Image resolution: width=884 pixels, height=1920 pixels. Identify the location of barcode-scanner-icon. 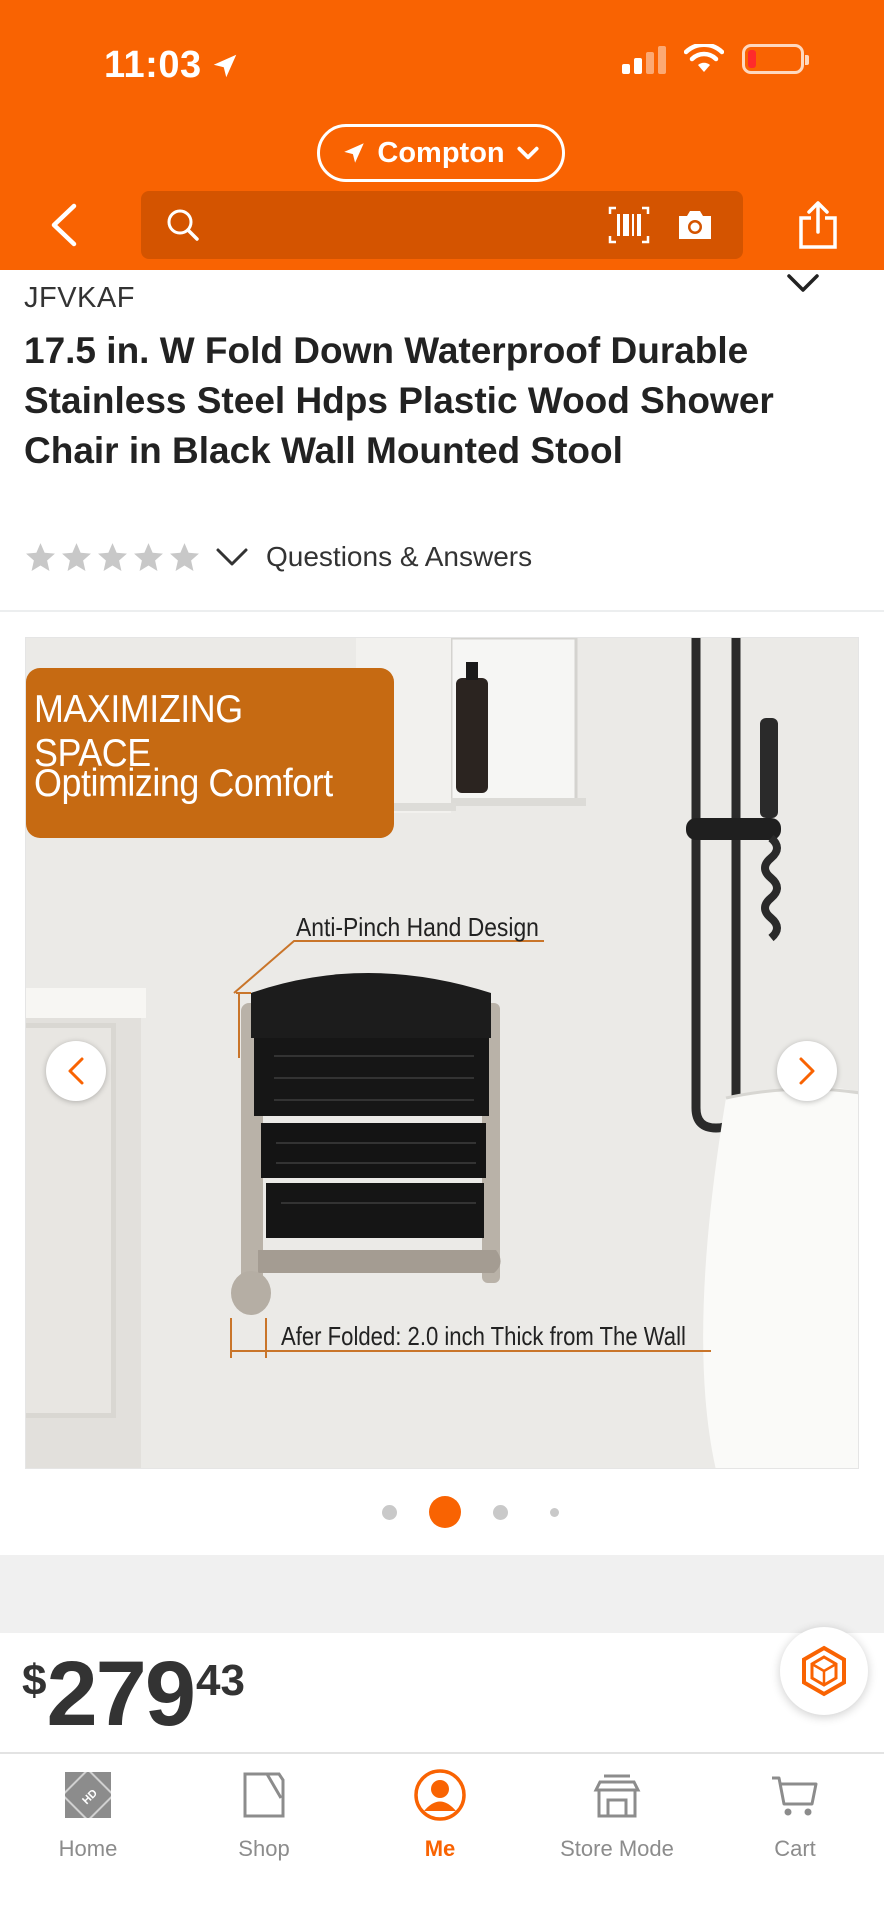
(629, 225).